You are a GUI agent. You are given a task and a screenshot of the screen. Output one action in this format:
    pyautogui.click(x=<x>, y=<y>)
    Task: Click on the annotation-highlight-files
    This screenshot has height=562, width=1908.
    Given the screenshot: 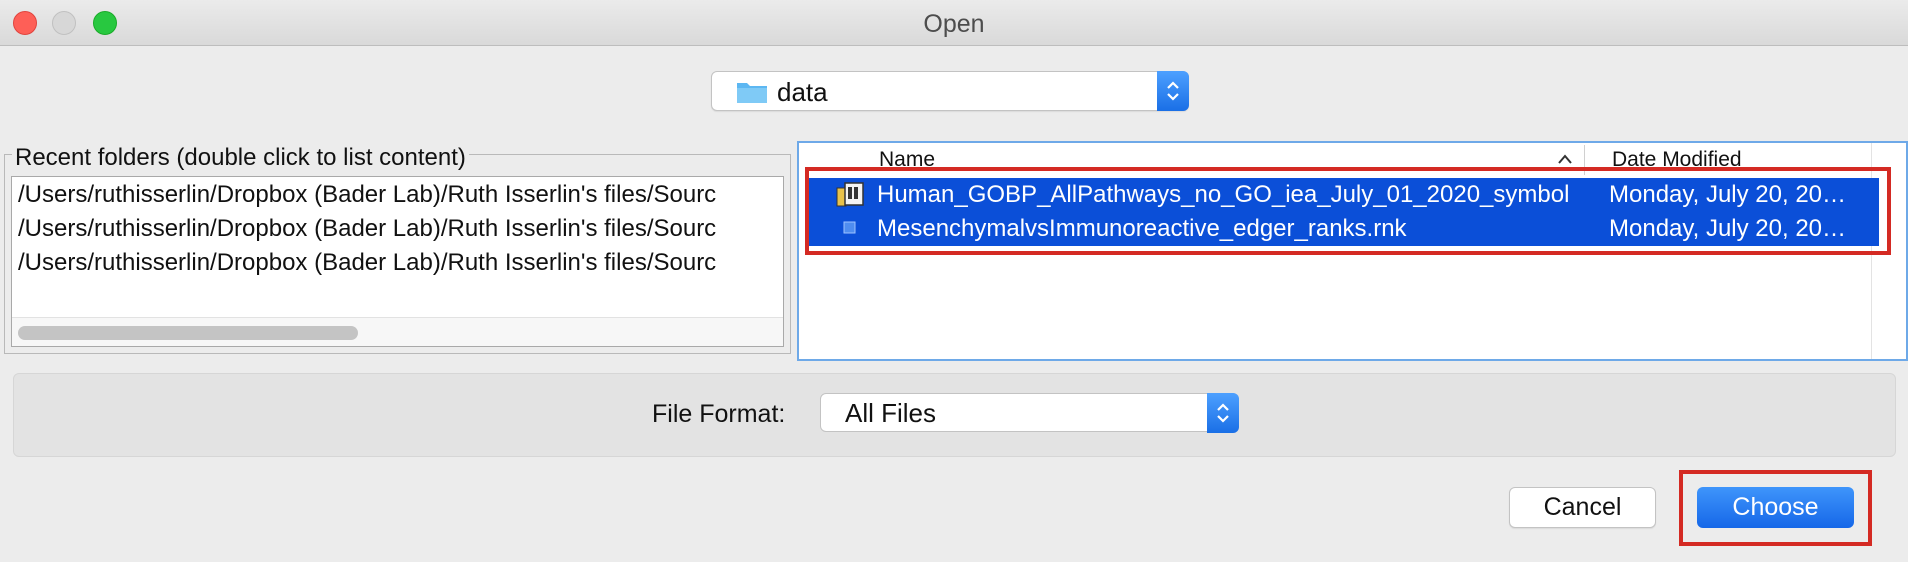 What is the action you would take?
    pyautogui.click(x=1348, y=211)
    